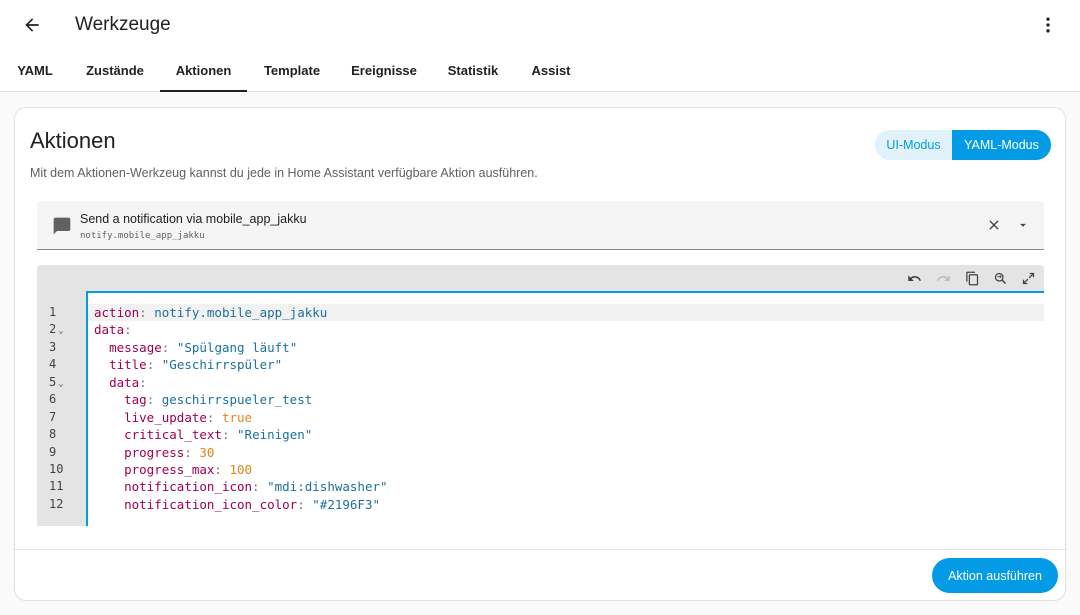 The height and width of the screenshot is (615, 1080). I want to click on code-line: message: "Spülgang läuft", so click(203, 347).